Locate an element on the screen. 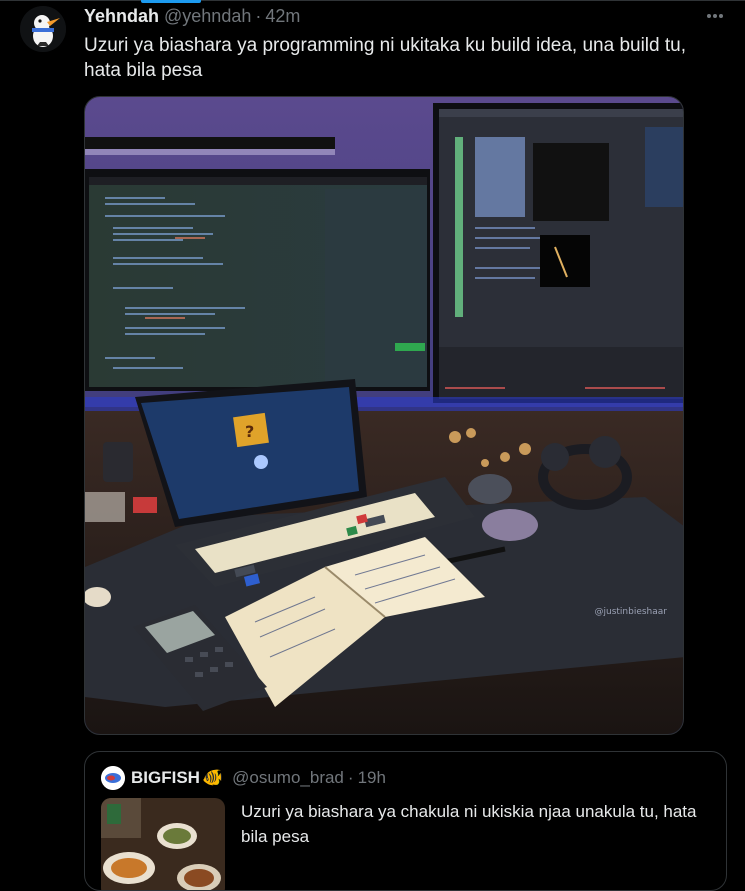 This screenshot has height=891, width=745. more-options-button is located at coordinates (715, 16).